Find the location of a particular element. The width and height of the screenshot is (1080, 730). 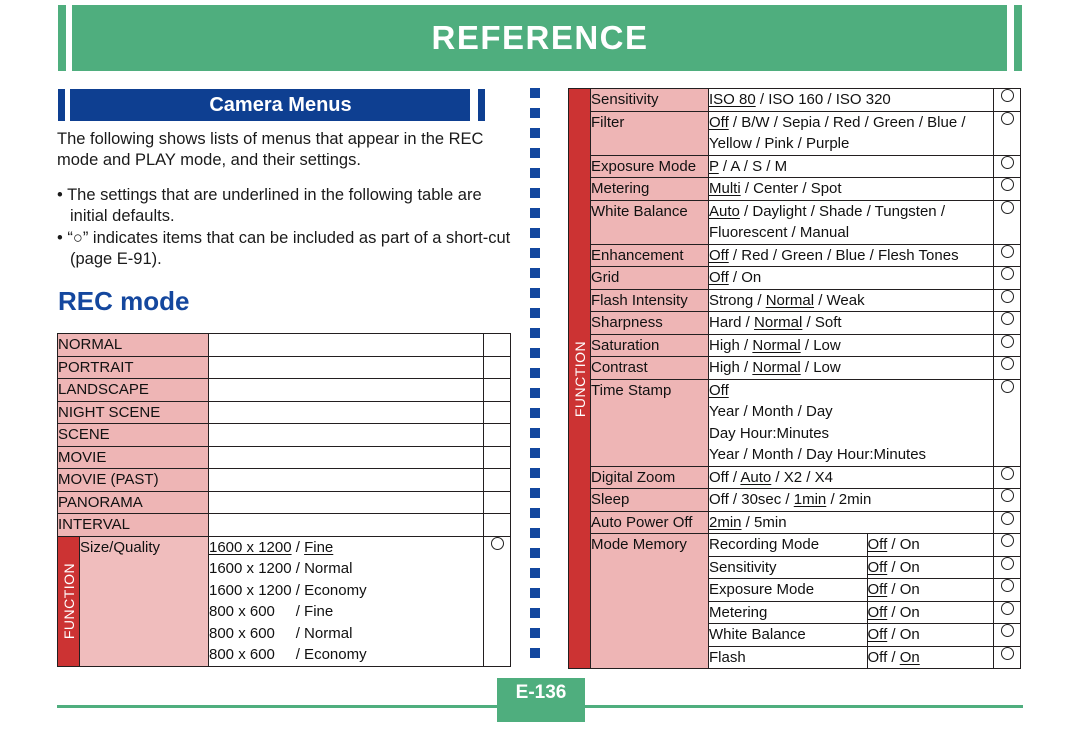

time-stamp-option: Off is located at coordinates (719, 390).